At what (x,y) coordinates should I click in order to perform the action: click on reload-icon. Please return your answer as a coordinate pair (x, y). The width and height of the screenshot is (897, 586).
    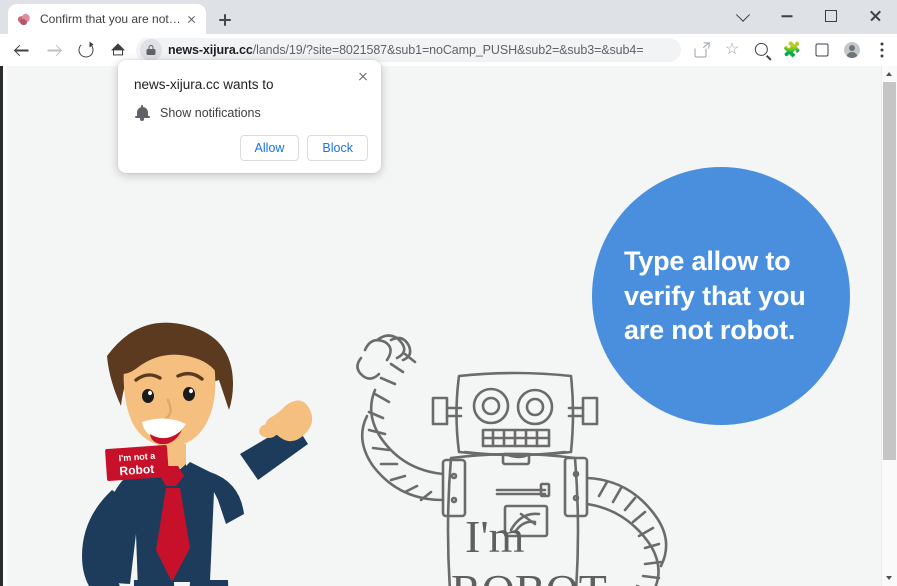
    Looking at the image, I should click on (86, 50).